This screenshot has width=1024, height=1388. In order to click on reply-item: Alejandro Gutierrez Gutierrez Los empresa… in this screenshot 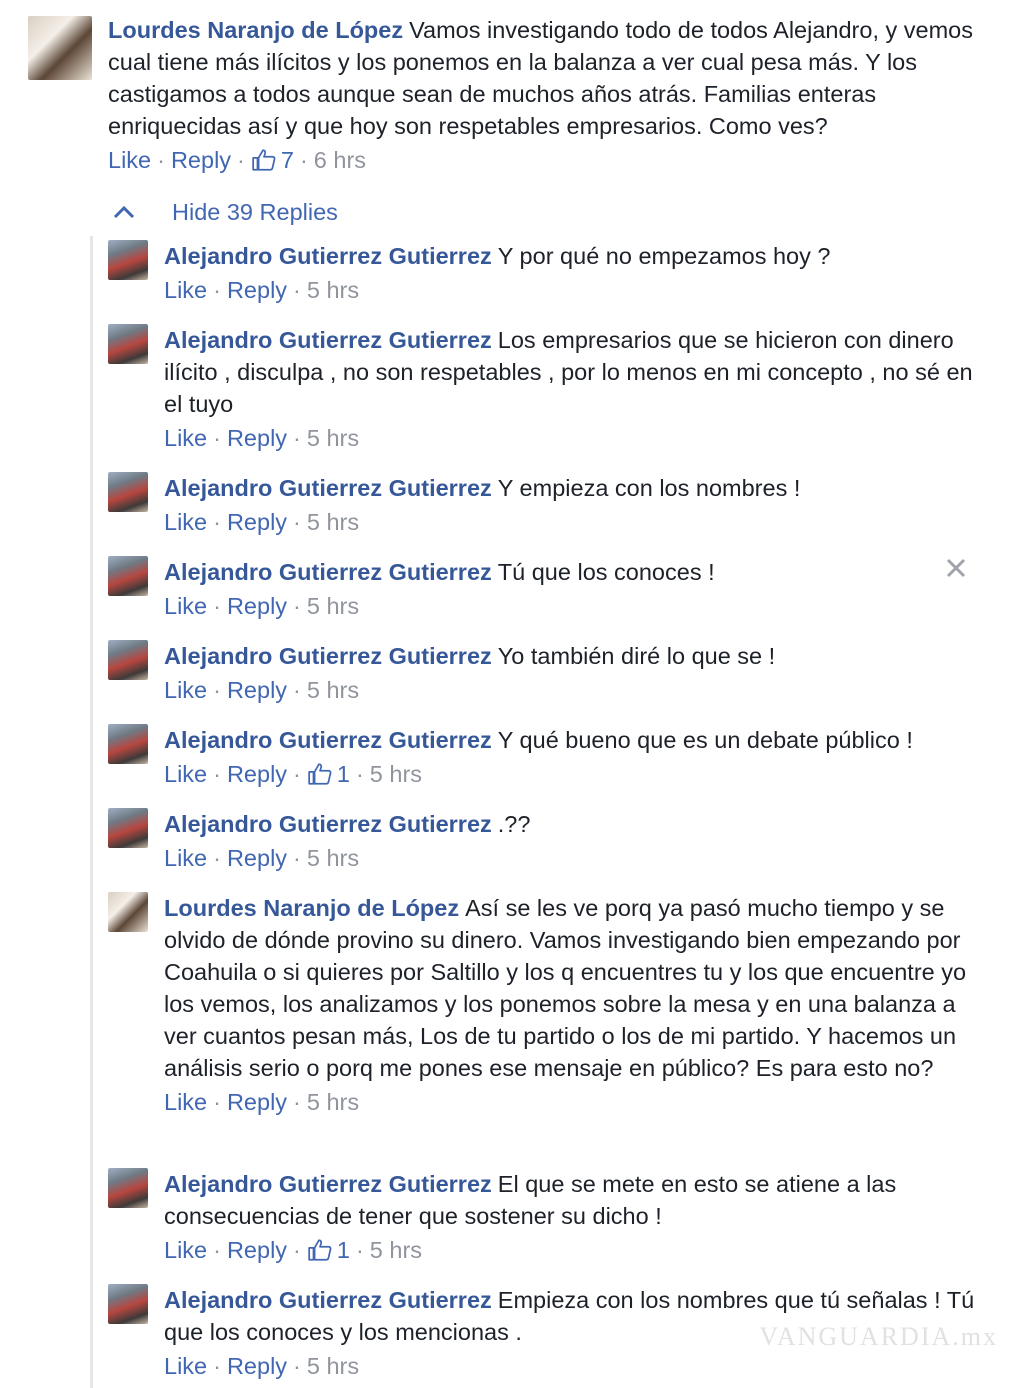, I will do `click(548, 389)`.